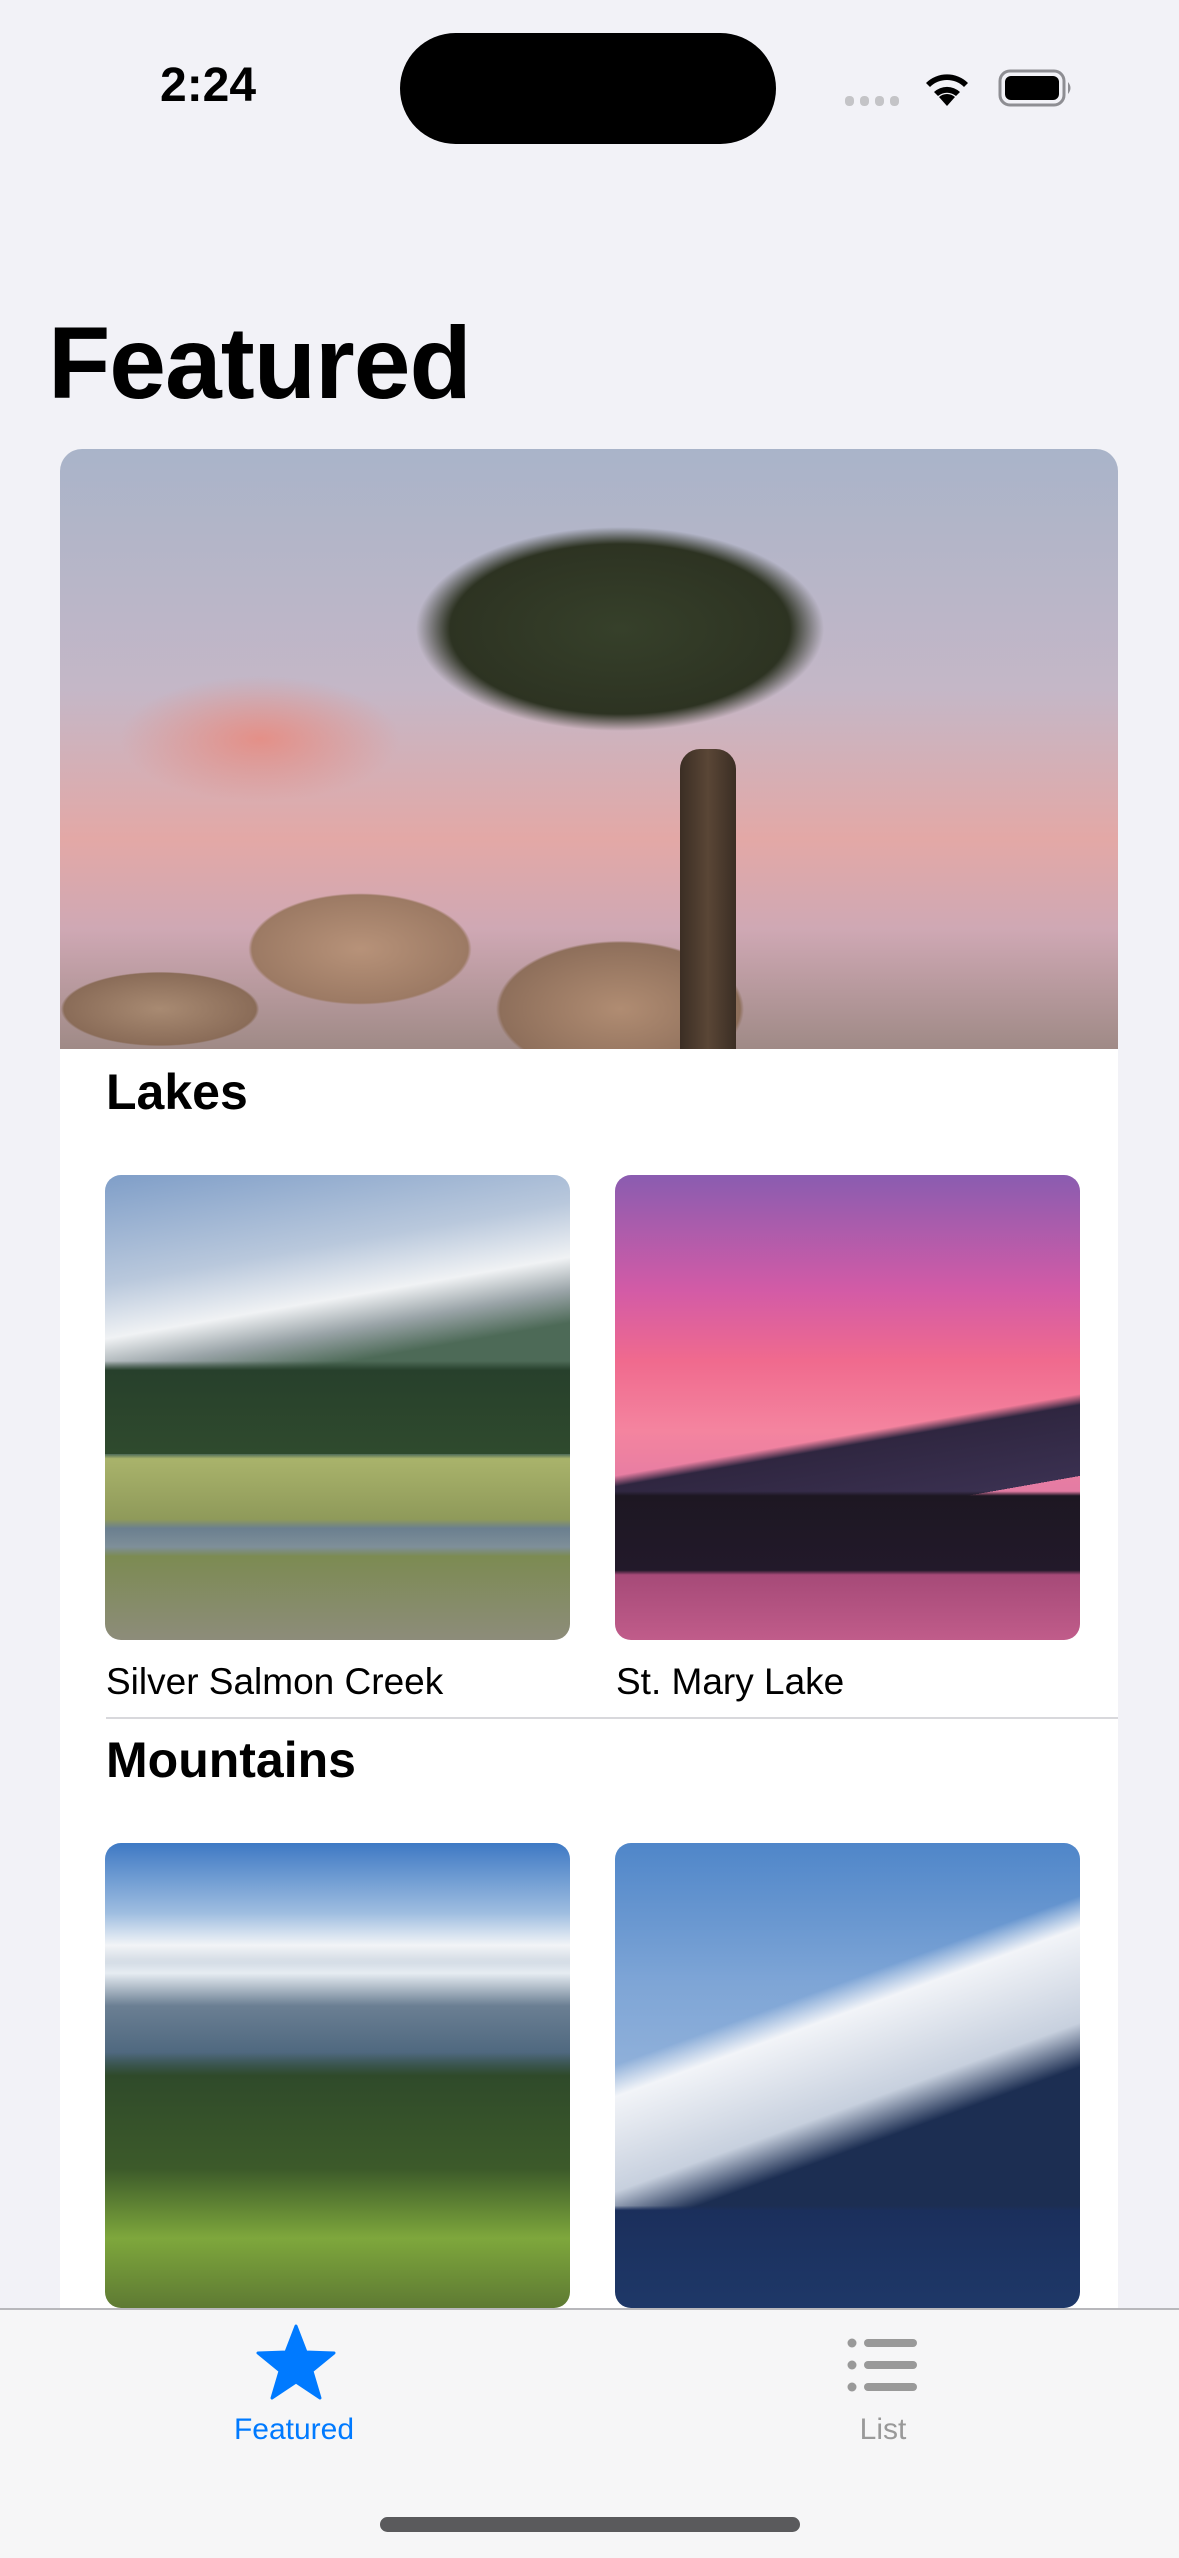 The image size is (1179, 2558). What do you see at coordinates (883, 2429) in the screenshot?
I see `tab-label: List` at bounding box center [883, 2429].